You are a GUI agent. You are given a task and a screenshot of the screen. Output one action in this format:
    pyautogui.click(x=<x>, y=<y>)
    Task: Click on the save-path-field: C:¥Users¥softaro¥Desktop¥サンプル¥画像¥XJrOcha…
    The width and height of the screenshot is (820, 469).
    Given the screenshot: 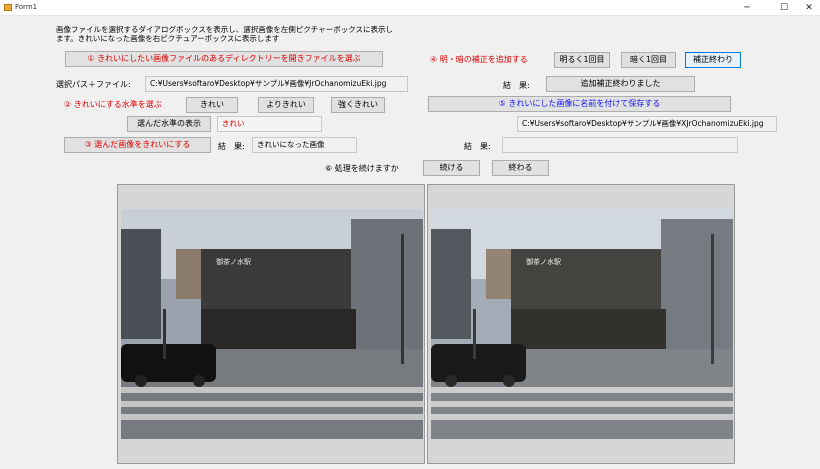 What is the action you would take?
    pyautogui.click(x=647, y=124)
    